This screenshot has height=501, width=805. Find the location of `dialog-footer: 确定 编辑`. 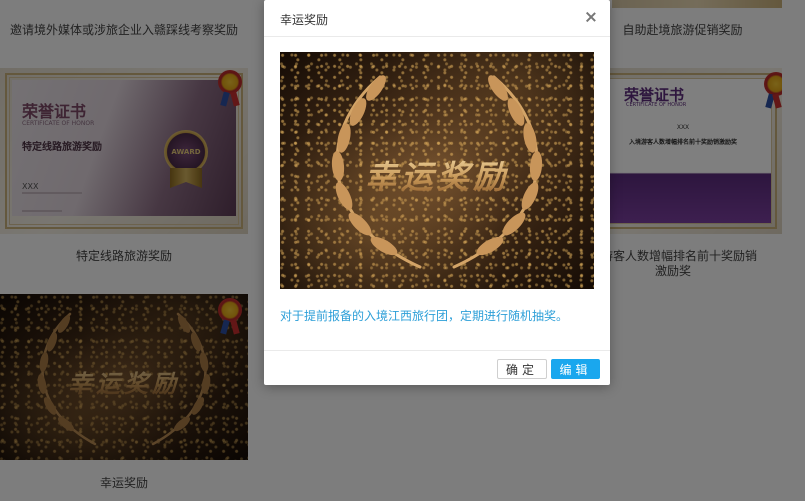

dialog-footer: 确定 编辑 is located at coordinates (437, 368).